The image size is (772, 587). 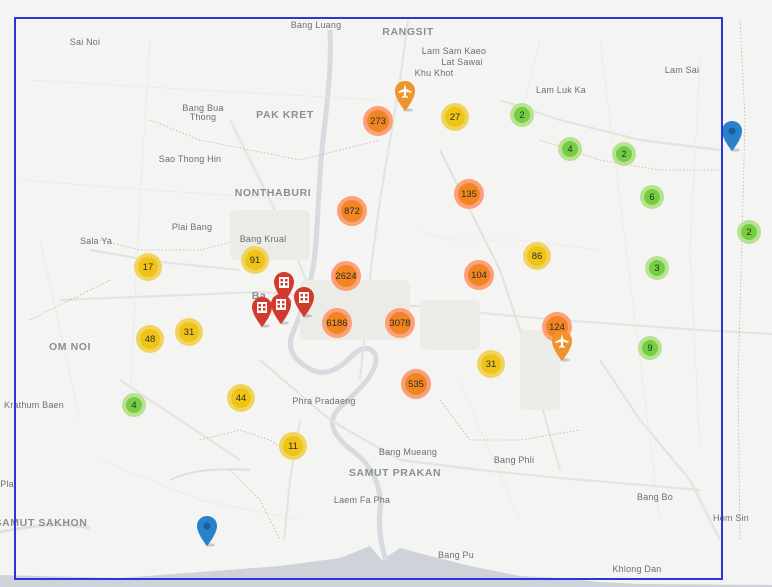 I want to click on place-label: Thong, so click(x=203, y=117).